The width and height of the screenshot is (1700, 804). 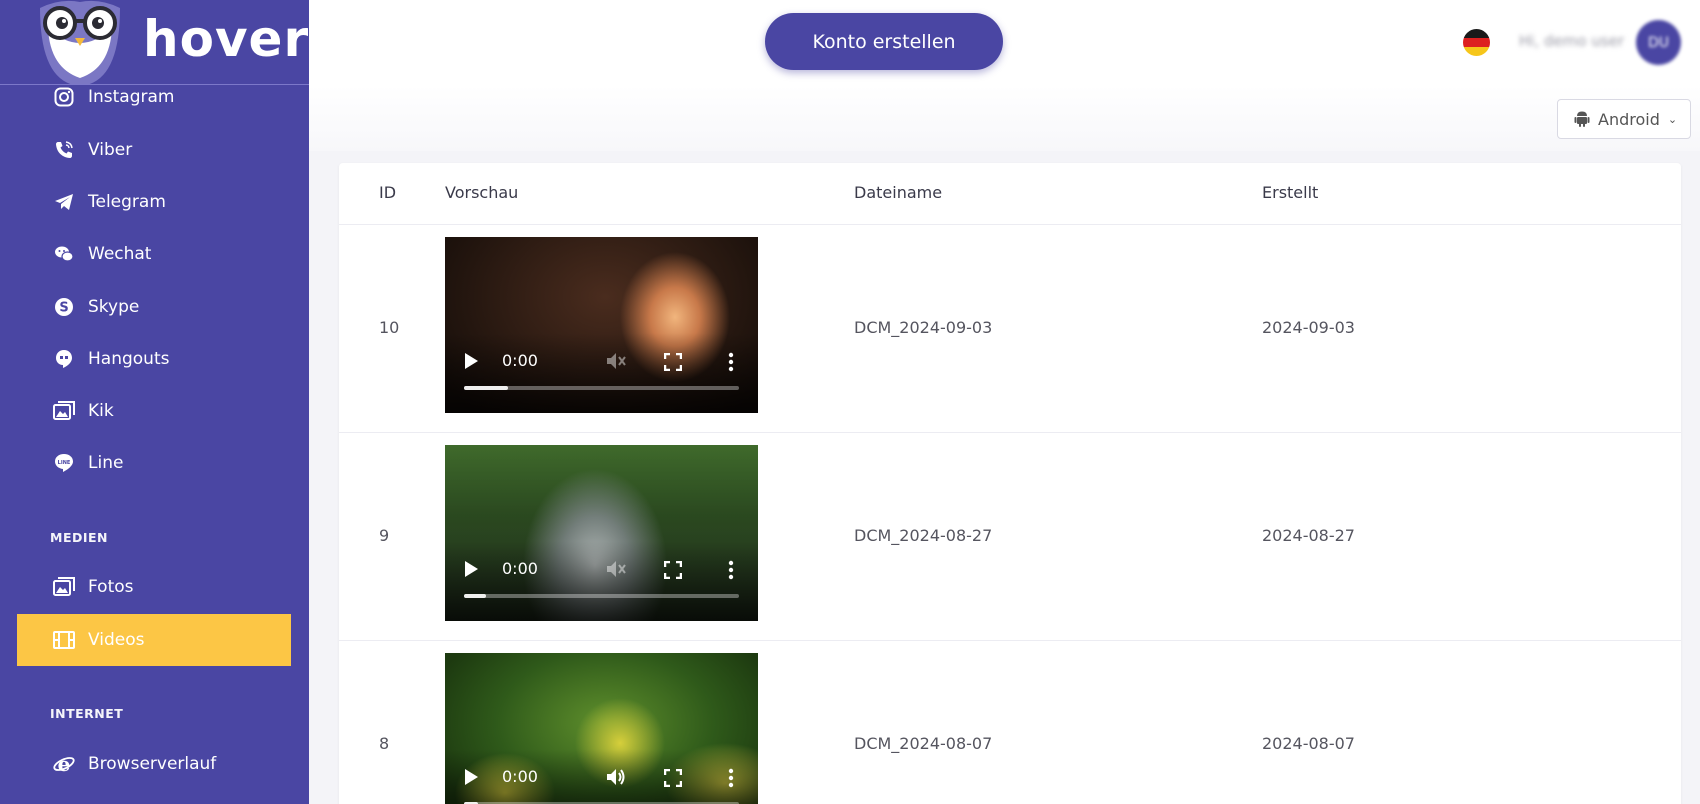 I want to click on sidebar-item-hangouts: Hangouts, so click(x=154, y=359).